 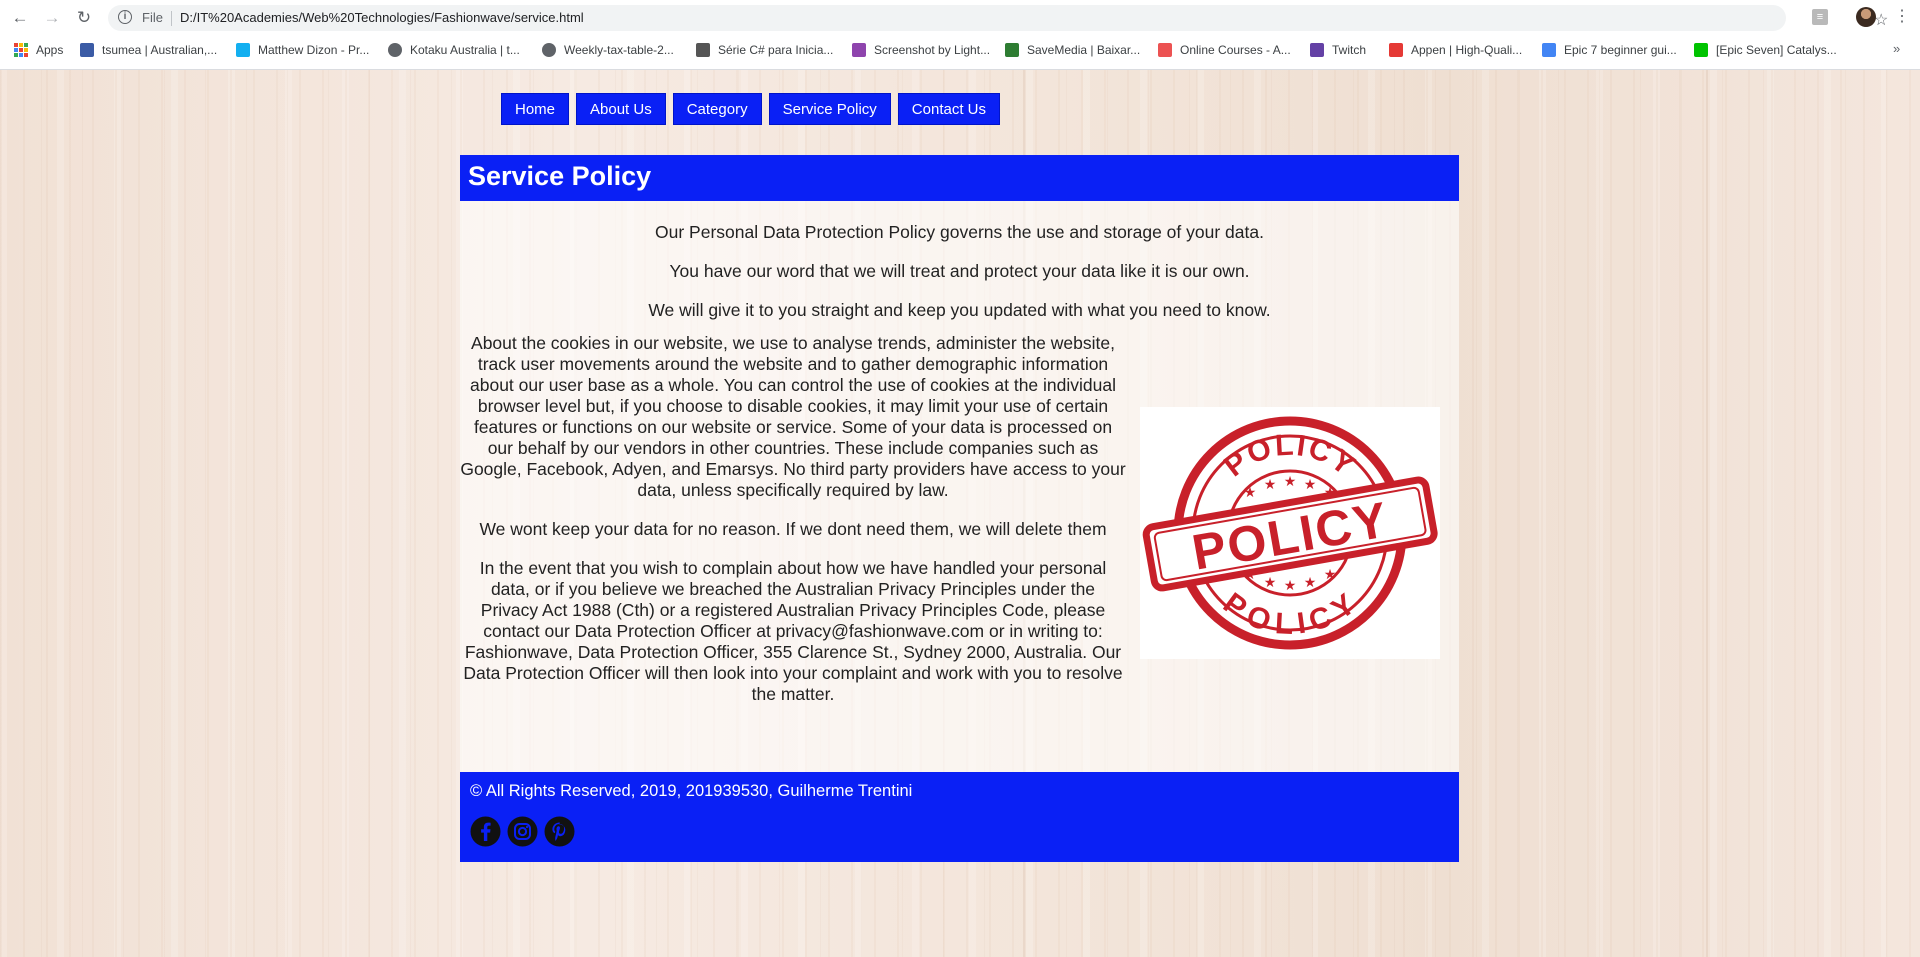 I want to click on nav-service-policy-button: Service Policy, so click(x=829, y=109).